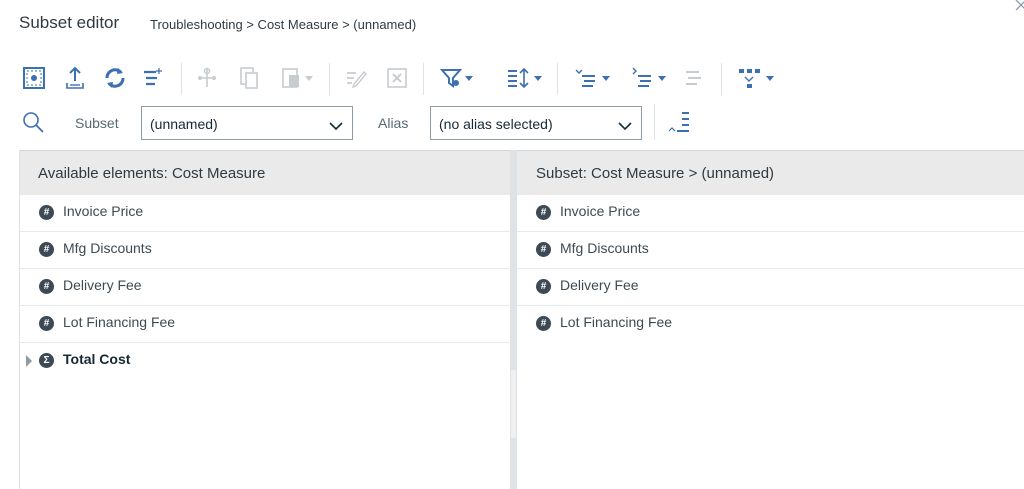 This screenshot has width=1024, height=489. Describe the element at coordinates (680, 122) in the screenshot. I see `sort-order-icon` at that location.